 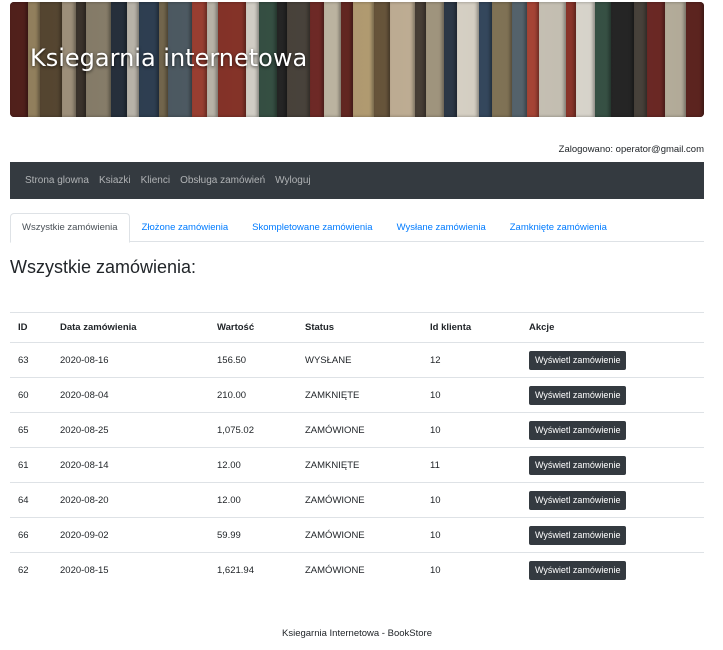 What do you see at coordinates (359, 360) in the screenshot?
I see `cell-status: WYSŁANE` at bounding box center [359, 360].